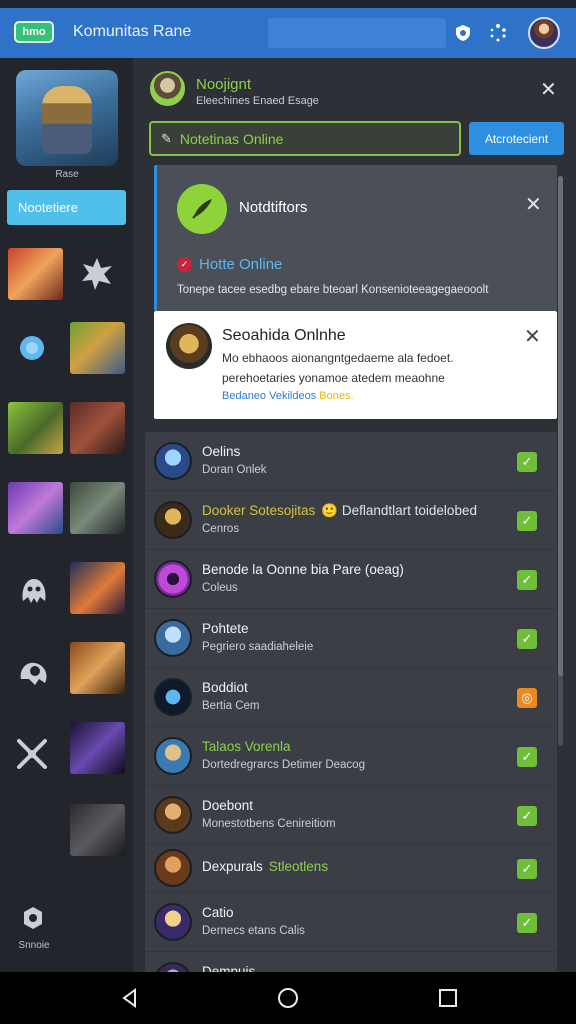 The image size is (576, 1024). I want to click on filter-value: Notetinas Online, so click(231, 138).